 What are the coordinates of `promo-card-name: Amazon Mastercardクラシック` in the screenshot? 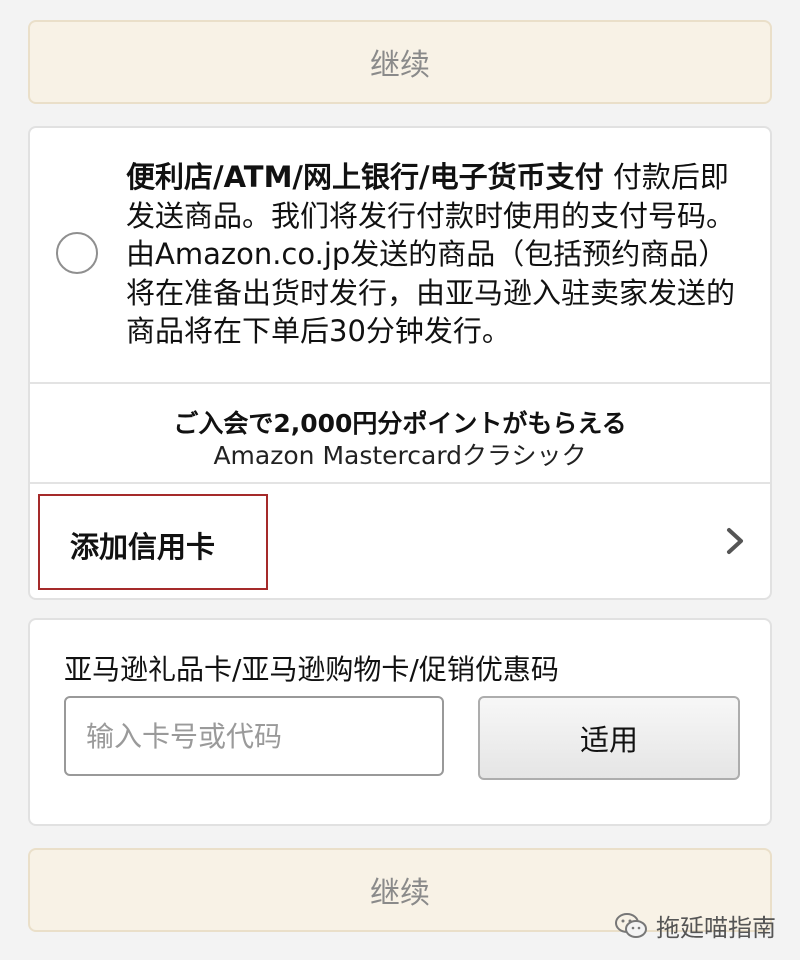 It's located at (400, 455).